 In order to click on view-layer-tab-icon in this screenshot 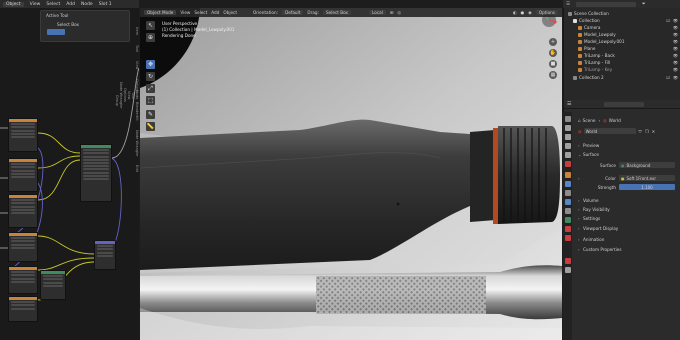, I will do `click(567, 146)`.